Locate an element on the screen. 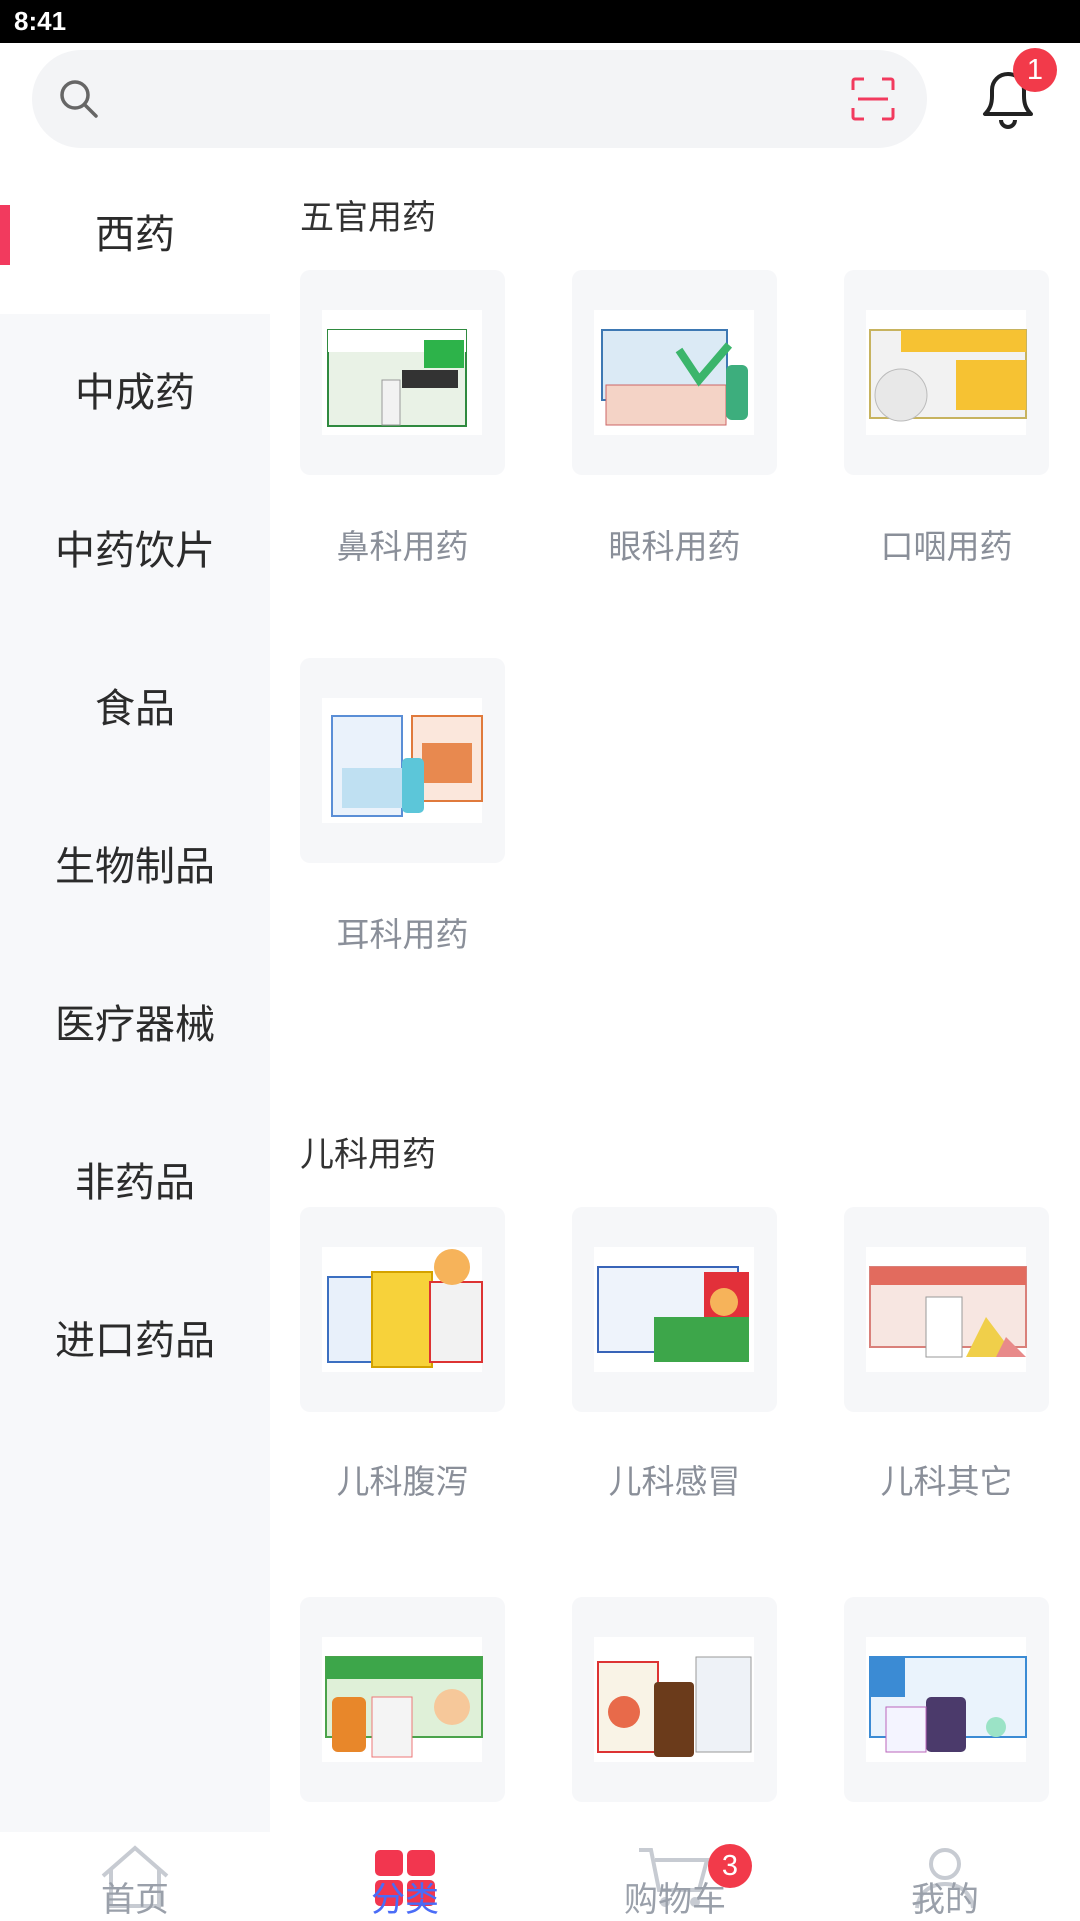  sidebar-item-label: 中药饮片 is located at coordinates (135, 551).